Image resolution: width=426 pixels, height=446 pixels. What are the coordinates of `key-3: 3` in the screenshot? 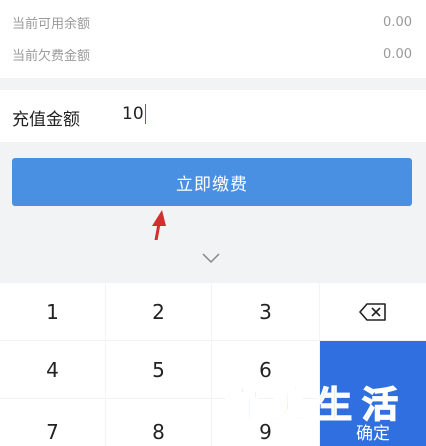 It's located at (265, 311).